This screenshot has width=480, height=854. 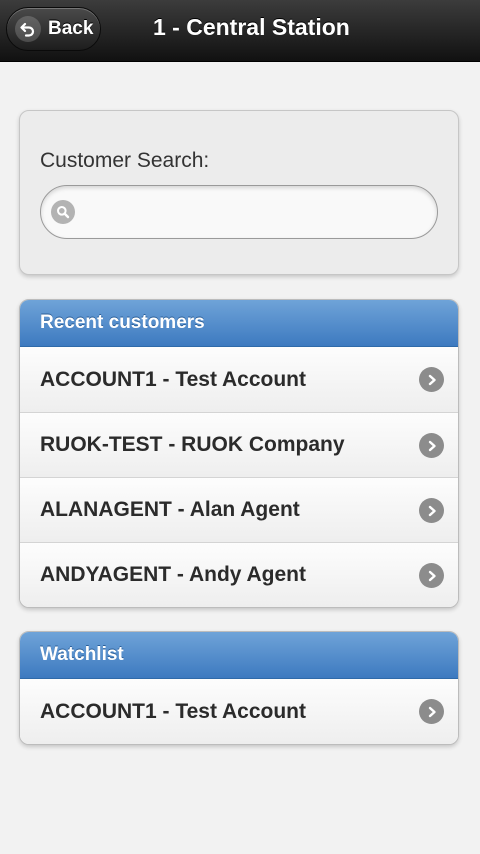 I want to click on back-button: Back, so click(x=53, y=29).